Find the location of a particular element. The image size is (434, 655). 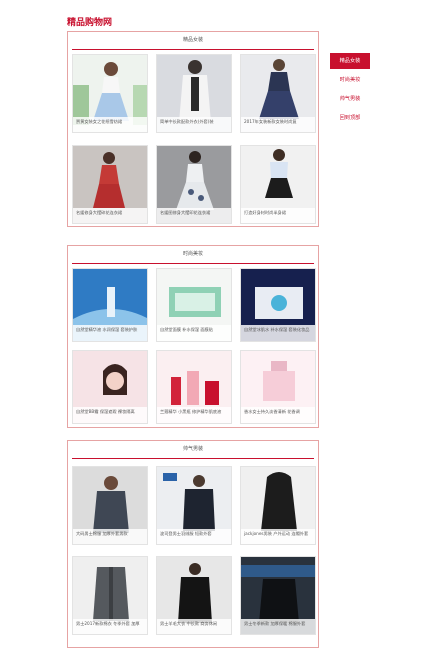

site-title: 精品购物网 is located at coordinates (89, 21).